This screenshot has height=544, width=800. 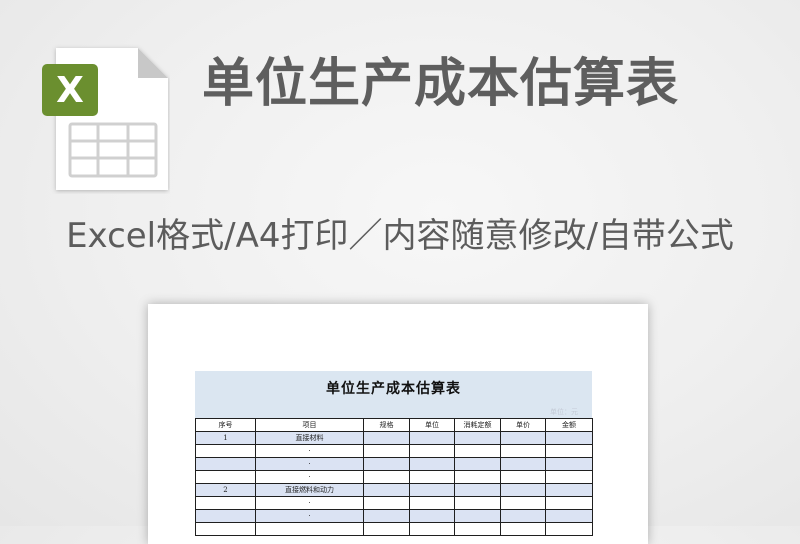 I want to click on sheet-title: 单位生产成本估算表, so click(x=393, y=389).